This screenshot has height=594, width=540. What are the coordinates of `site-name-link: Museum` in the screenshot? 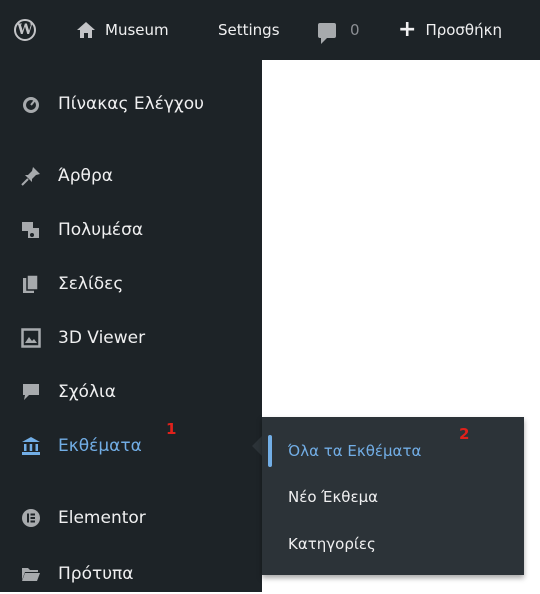 It's located at (122, 30).